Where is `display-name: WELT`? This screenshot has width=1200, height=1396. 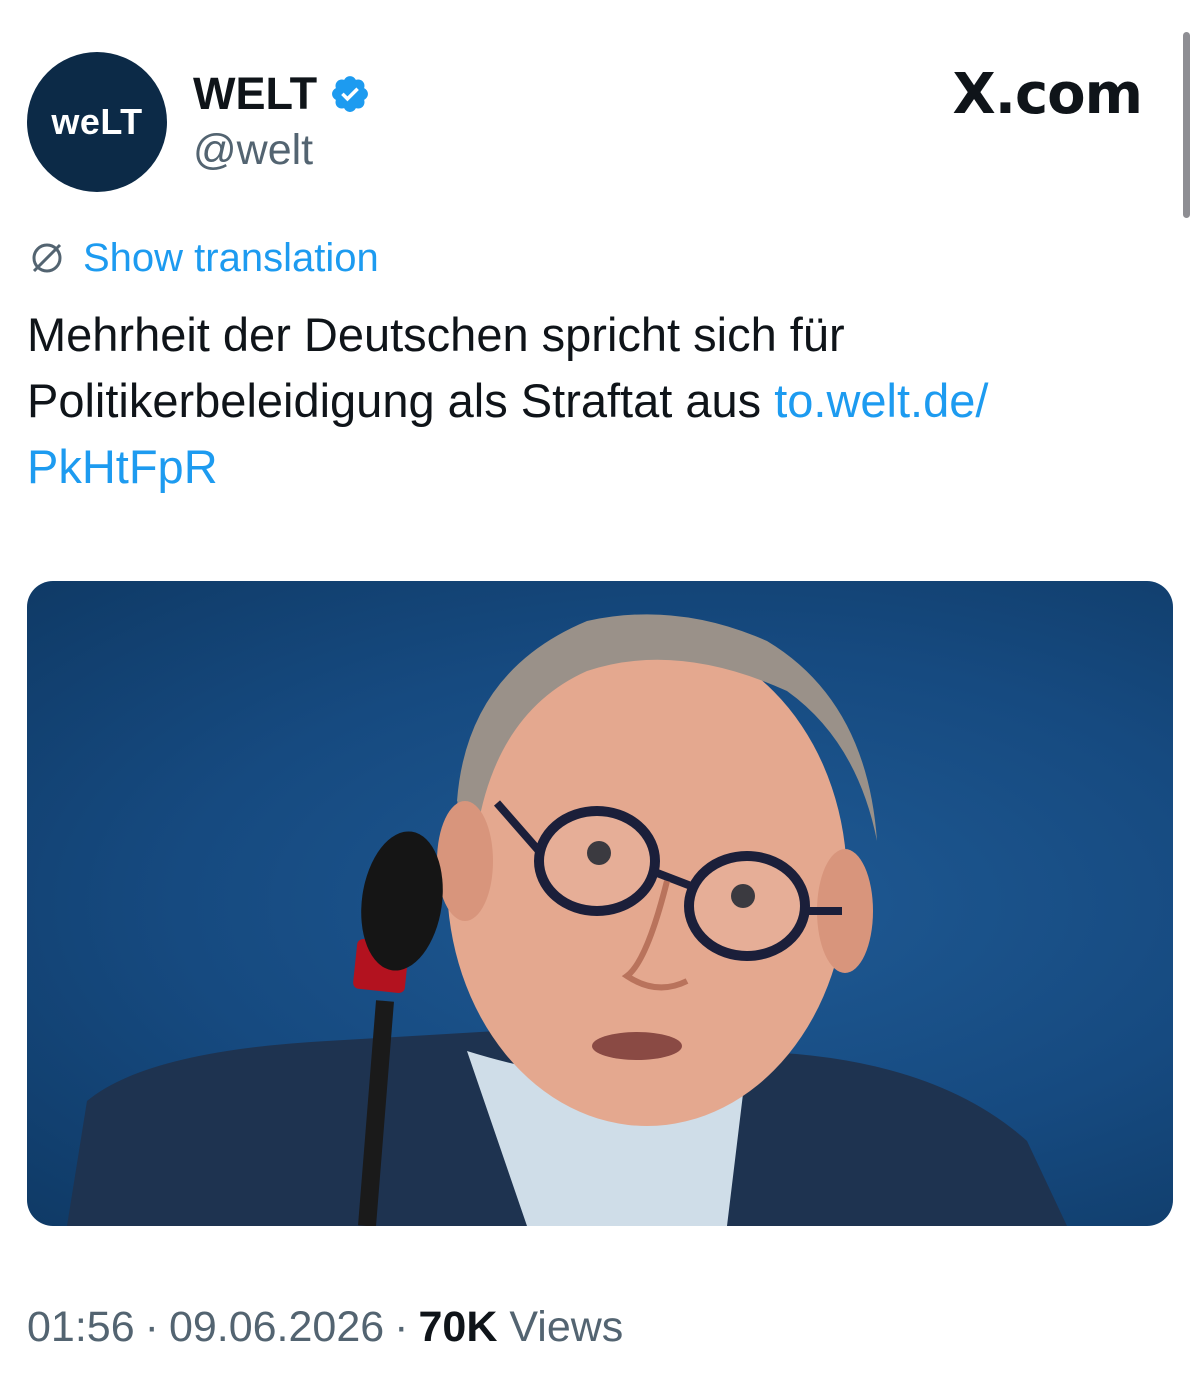
display-name: WELT is located at coordinates (282, 94).